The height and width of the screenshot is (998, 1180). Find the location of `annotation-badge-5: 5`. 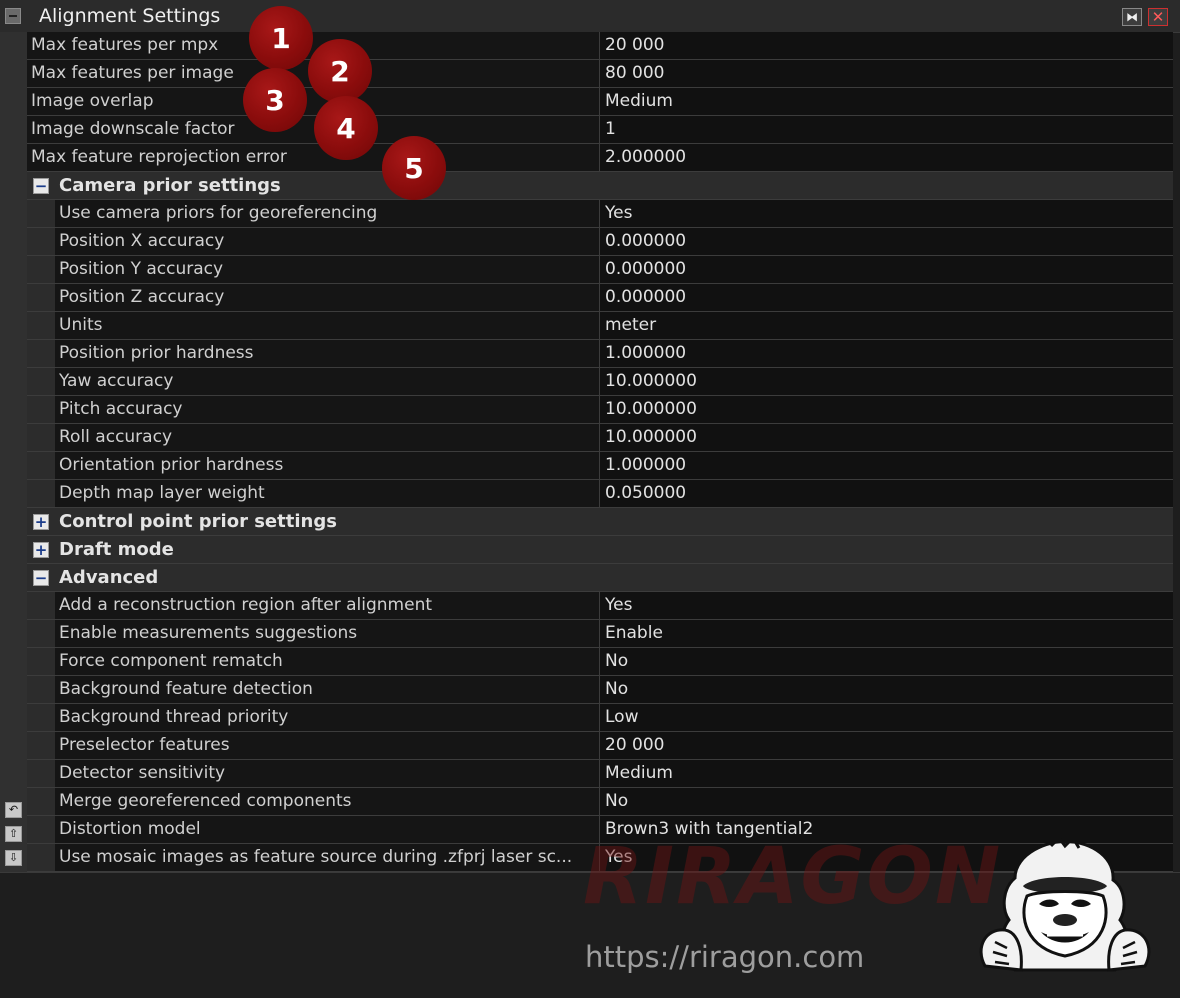

annotation-badge-5: 5 is located at coordinates (414, 168).